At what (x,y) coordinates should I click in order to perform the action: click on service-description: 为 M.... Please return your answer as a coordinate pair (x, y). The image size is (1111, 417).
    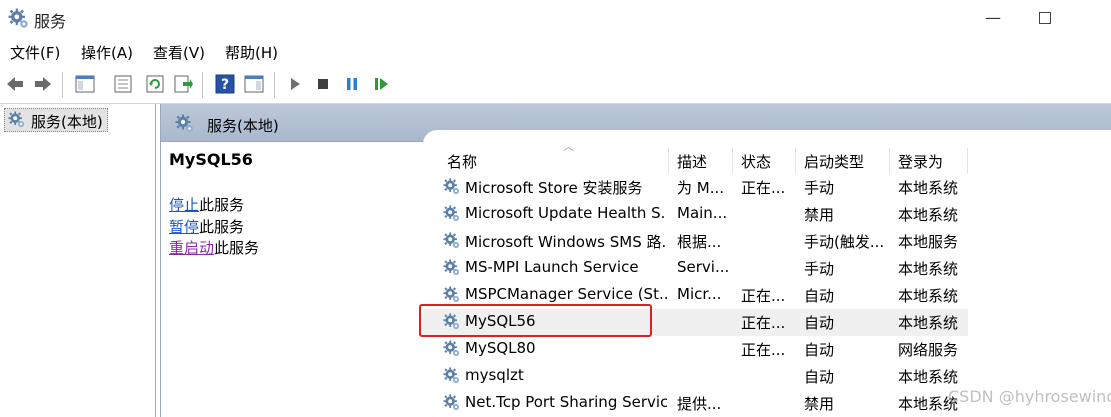
    Looking at the image, I should click on (701, 188).